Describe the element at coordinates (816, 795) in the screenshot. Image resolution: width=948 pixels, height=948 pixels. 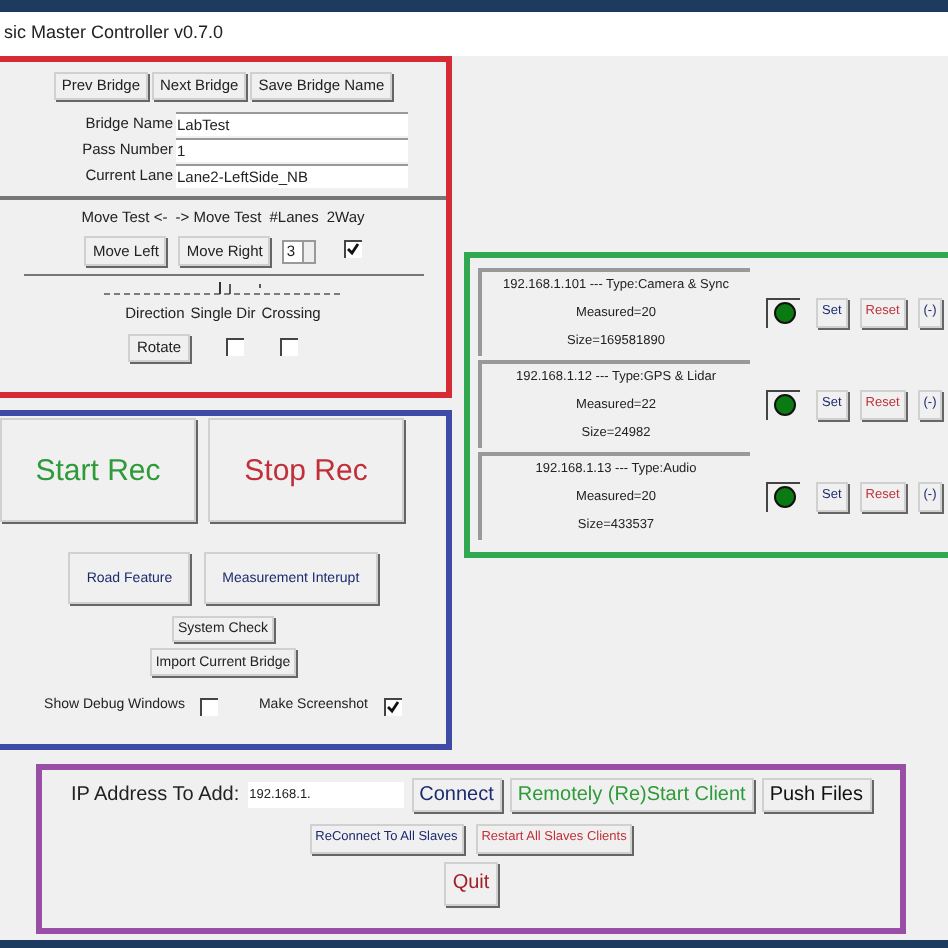
I see `connect-button: Push Files` at that location.